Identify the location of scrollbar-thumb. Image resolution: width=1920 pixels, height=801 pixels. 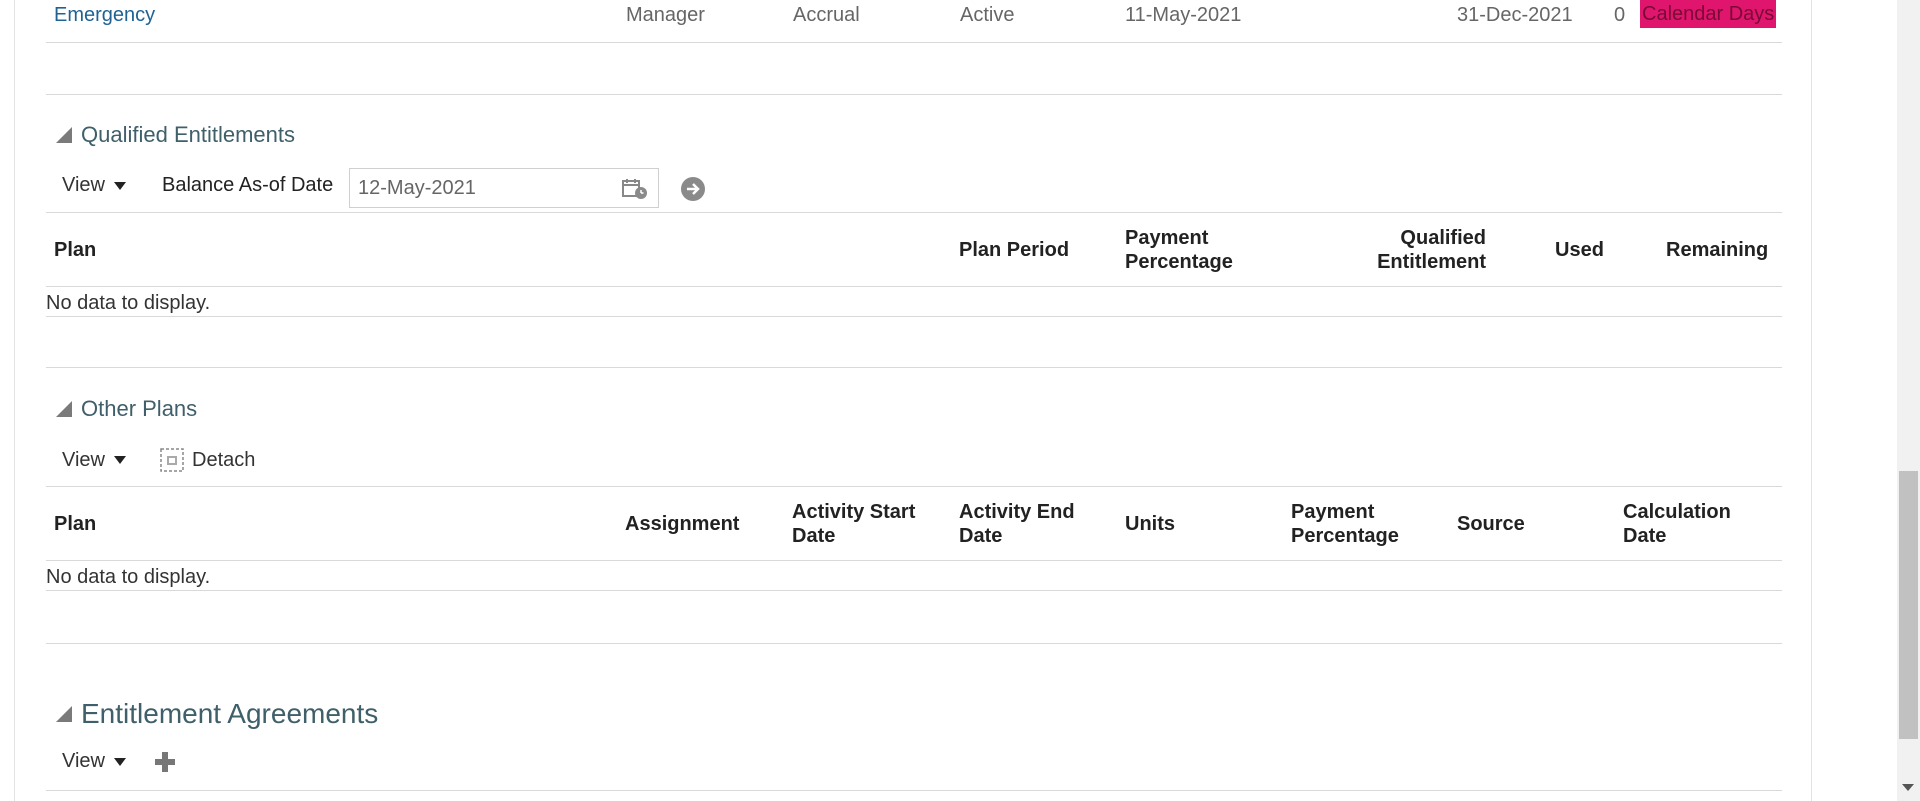
(1908, 605).